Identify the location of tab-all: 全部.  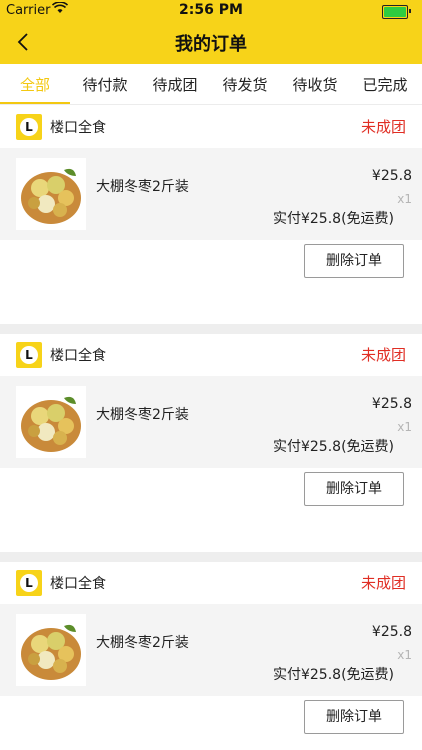
(35, 84).